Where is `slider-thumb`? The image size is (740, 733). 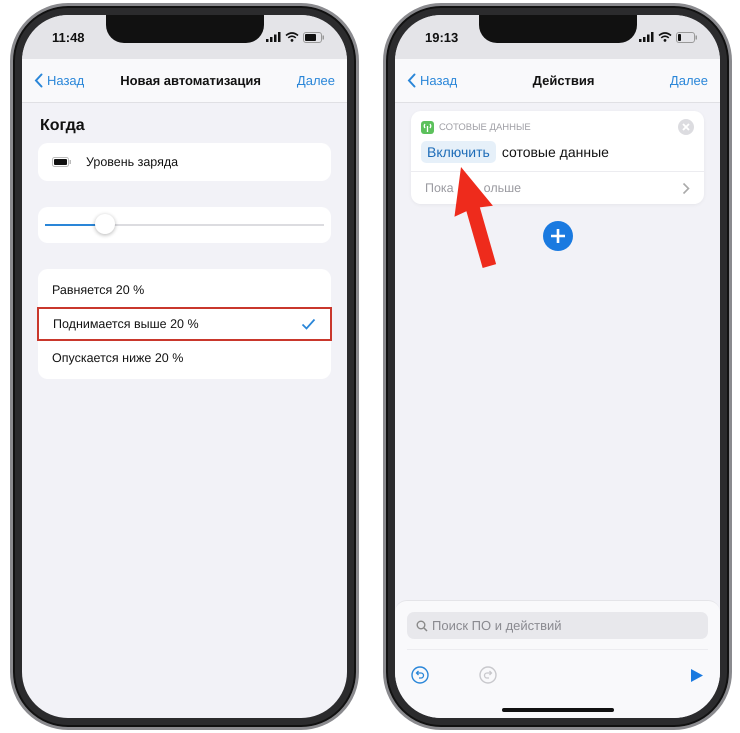 slider-thumb is located at coordinates (105, 224).